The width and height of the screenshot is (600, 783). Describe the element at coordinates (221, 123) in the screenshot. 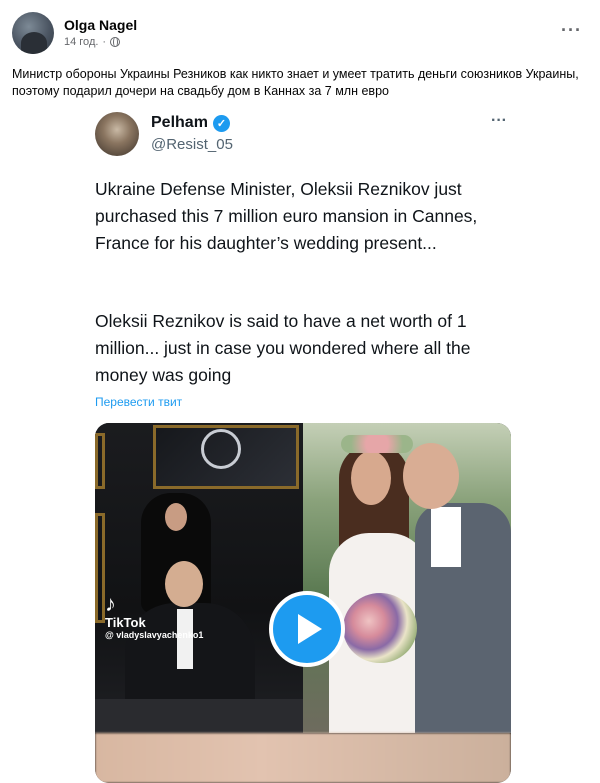

I see `verified-badge-icon: ✓` at that location.